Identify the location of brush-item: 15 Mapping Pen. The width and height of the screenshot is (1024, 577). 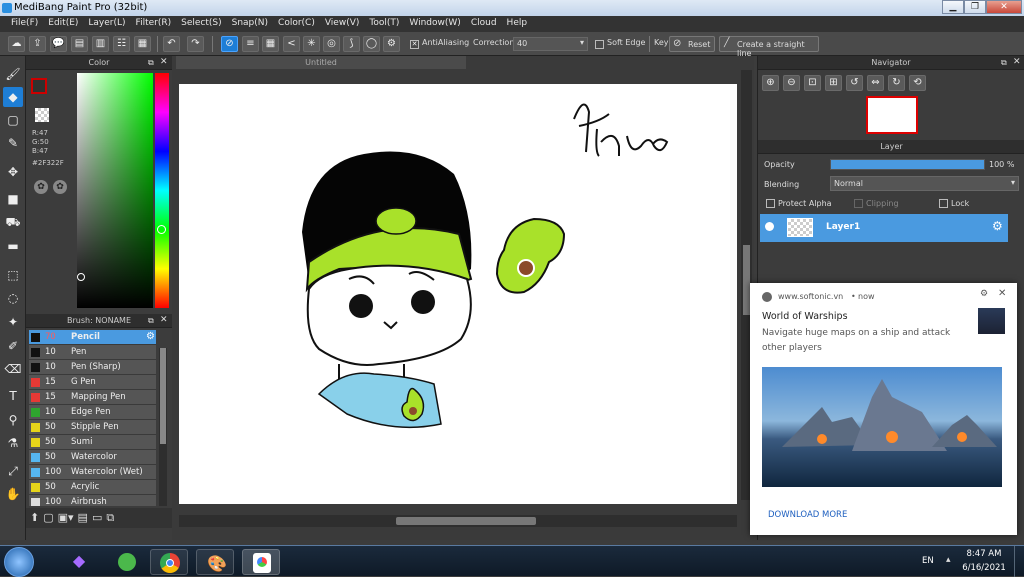
(92, 397).